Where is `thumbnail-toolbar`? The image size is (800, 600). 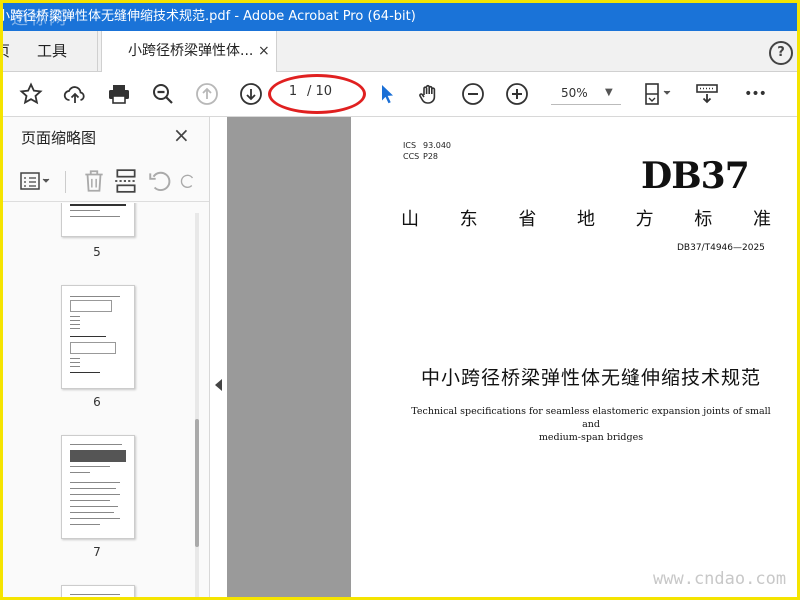
thumbnail-toolbar is located at coordinates (106, 181).